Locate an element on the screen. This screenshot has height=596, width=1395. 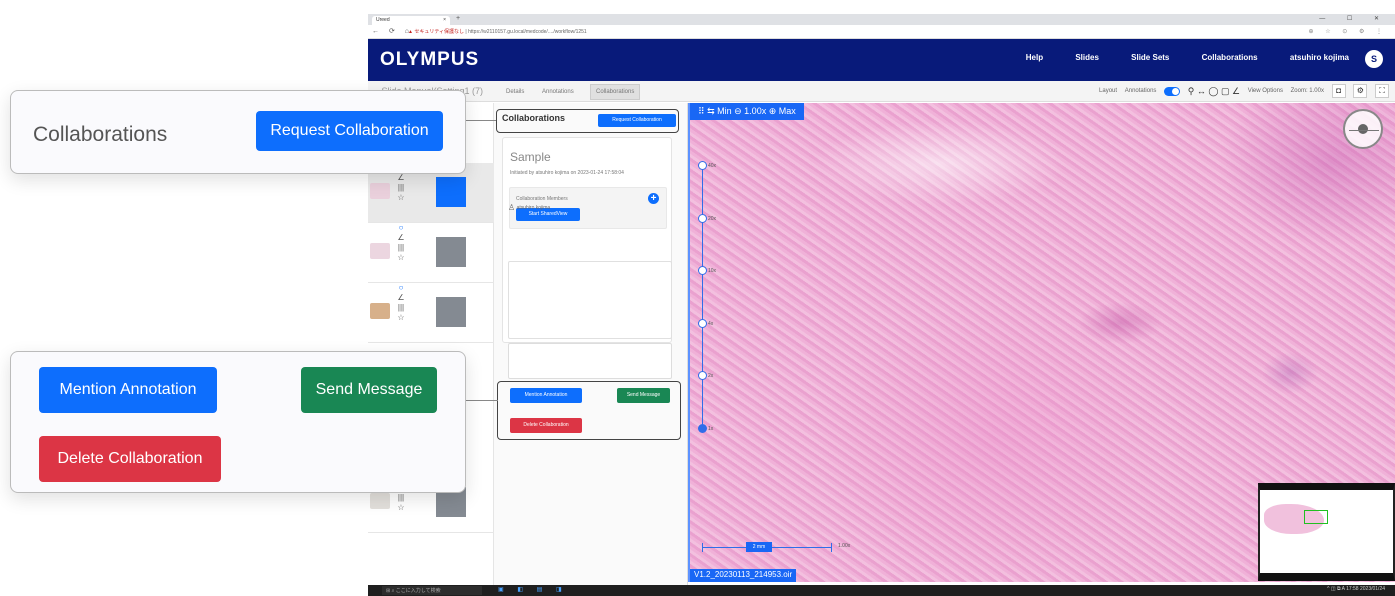
avatar: S is located at coordinates (1374, 59).